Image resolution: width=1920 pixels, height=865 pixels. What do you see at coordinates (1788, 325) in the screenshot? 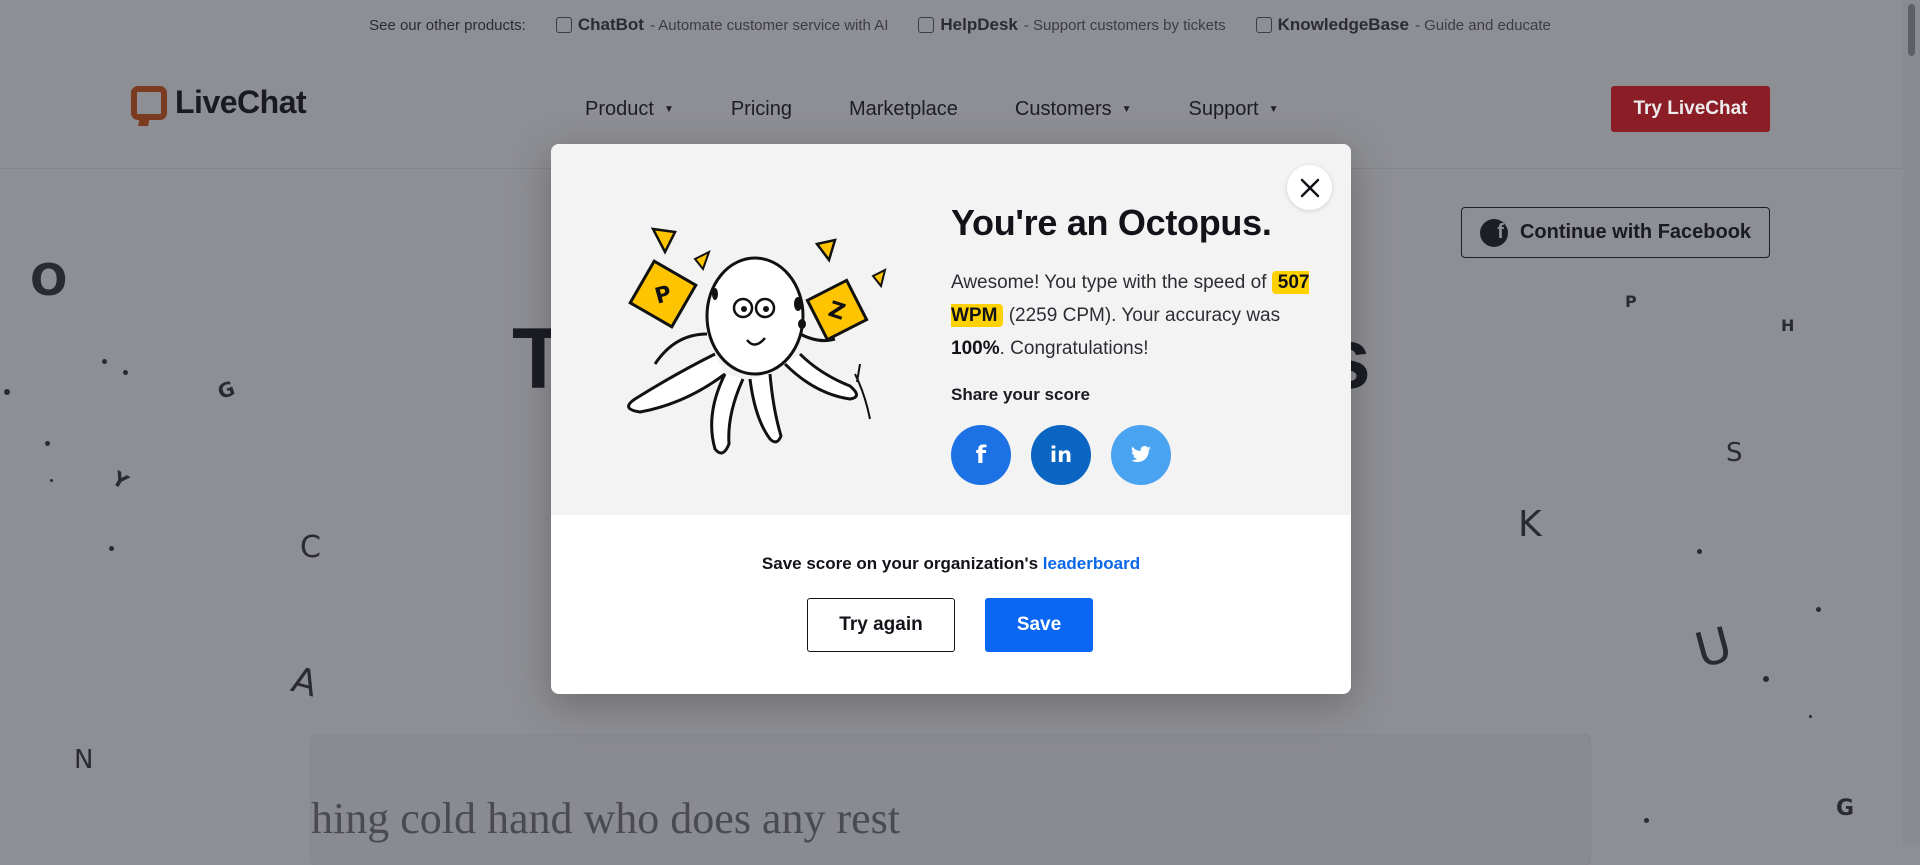
I see `decorative-letter: H` at bounding box center [1788, 325].